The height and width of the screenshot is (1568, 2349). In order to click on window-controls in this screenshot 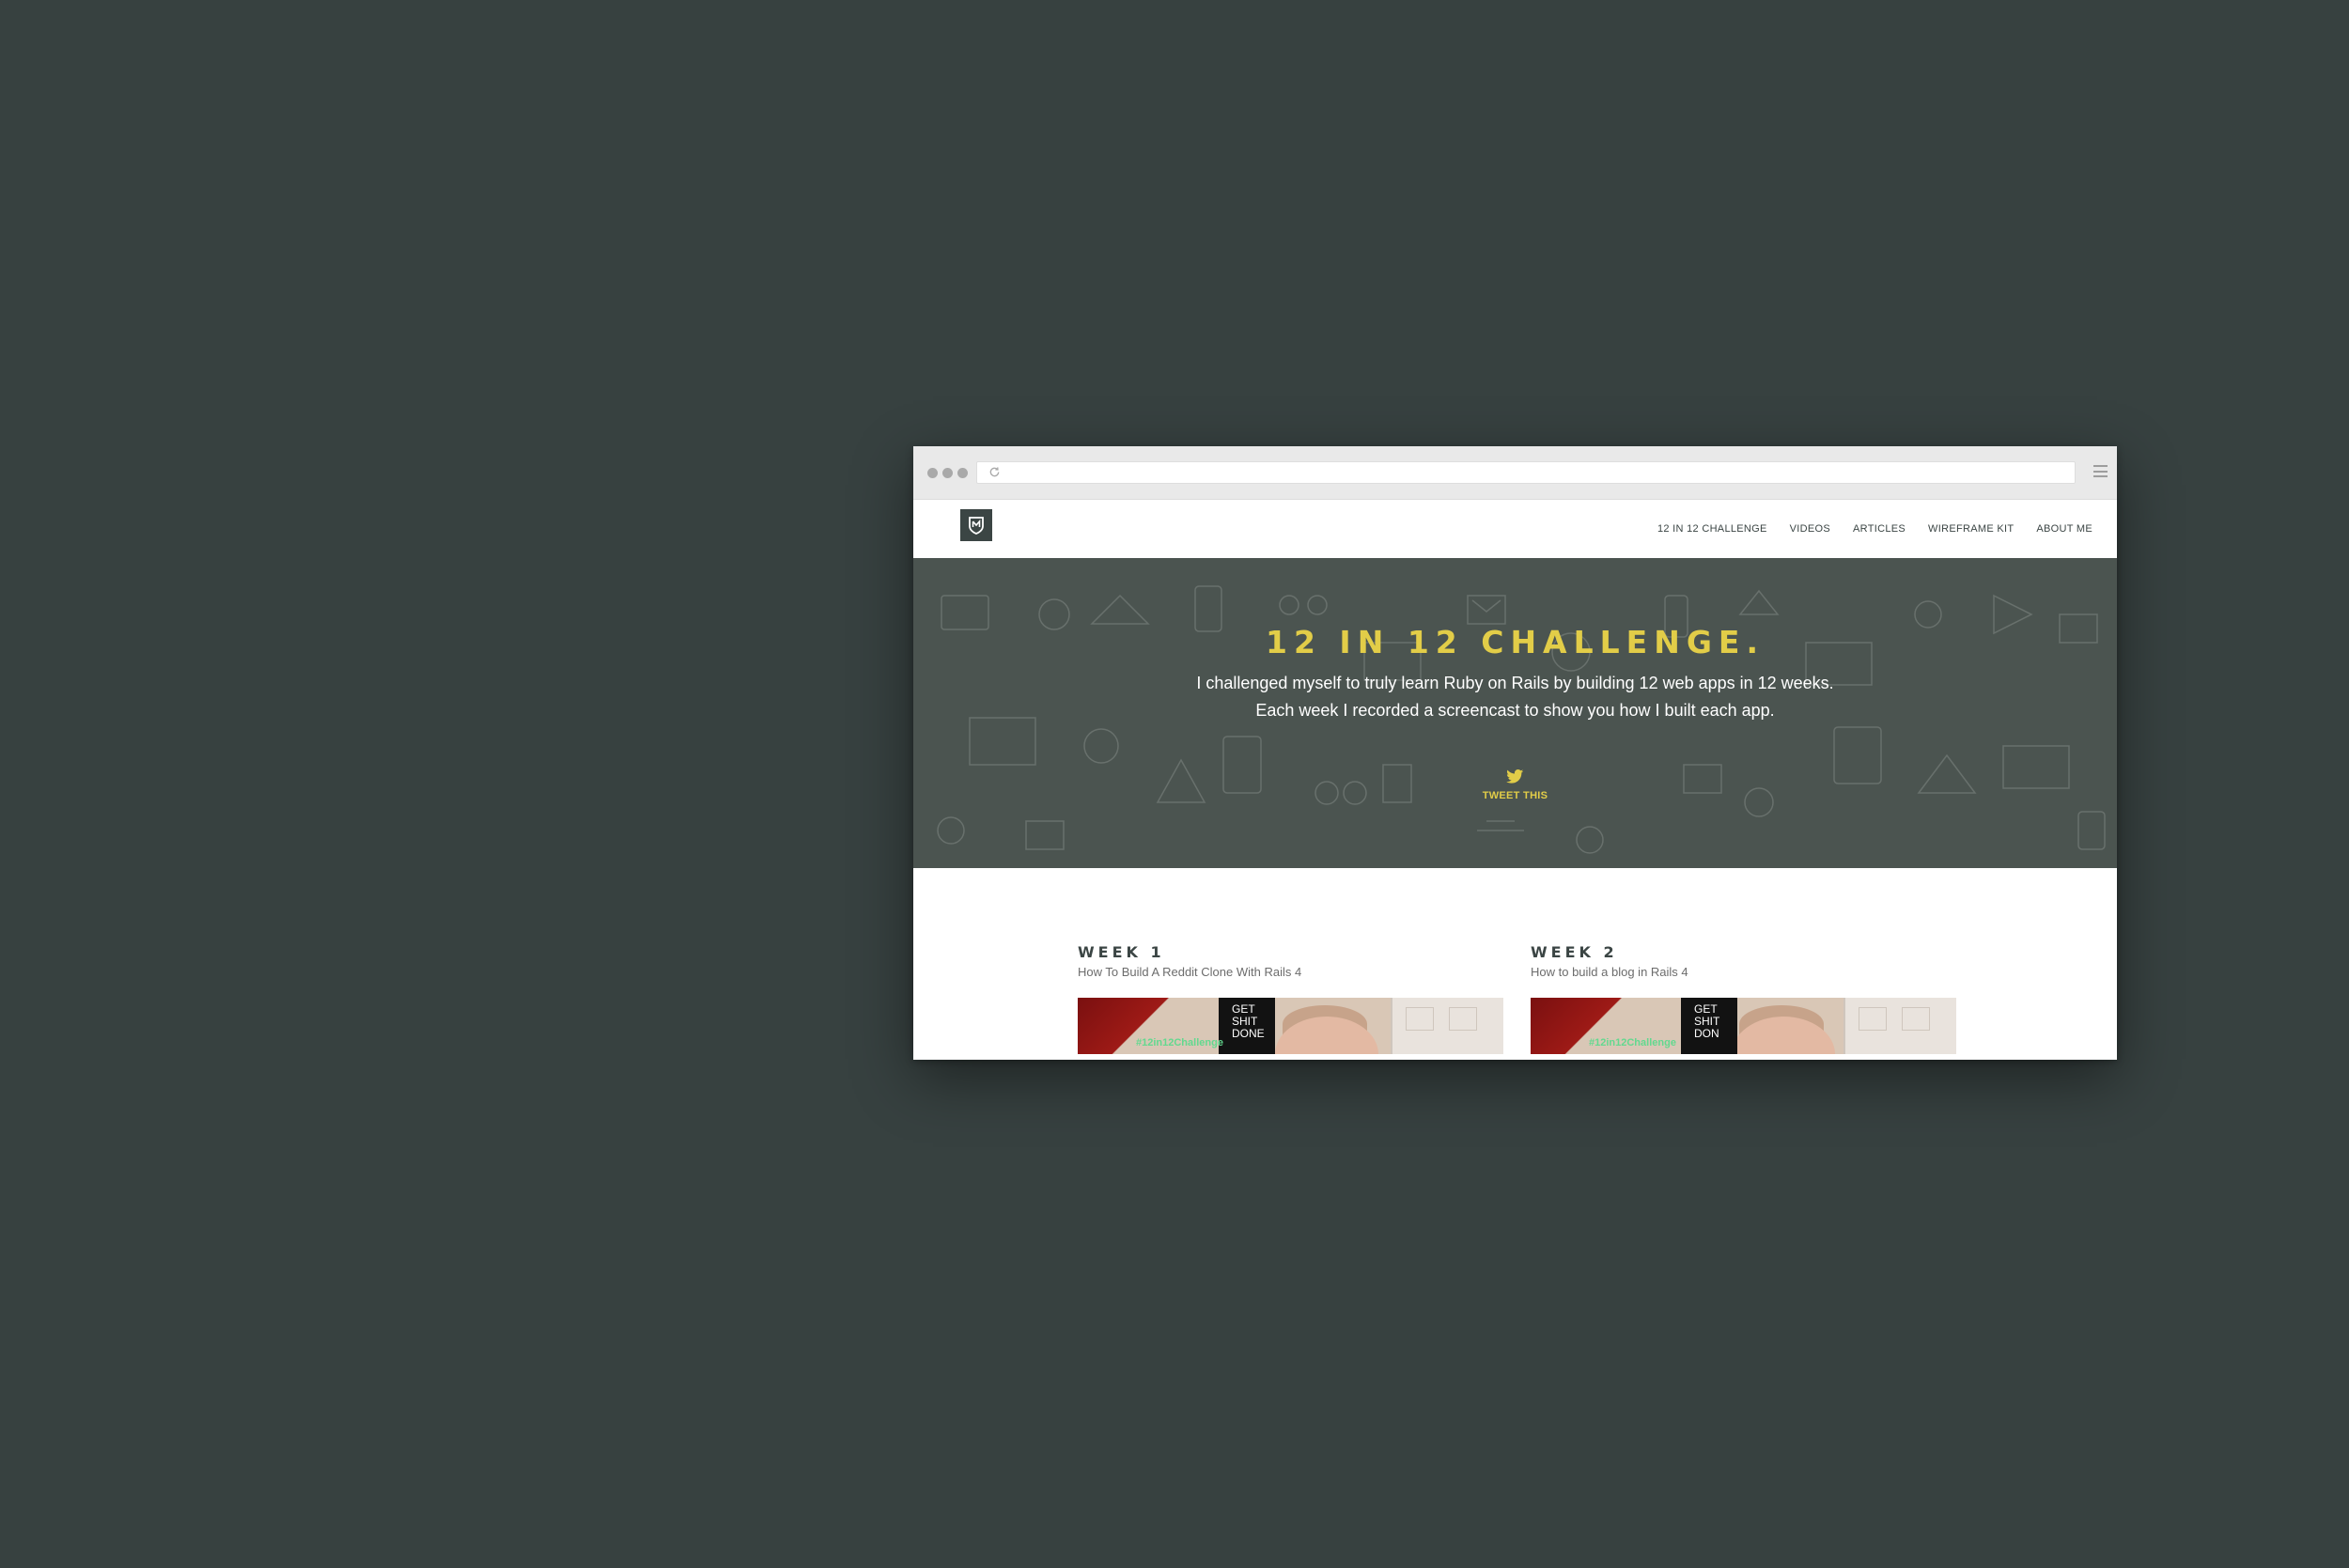, I will do `click(947, 473)`.